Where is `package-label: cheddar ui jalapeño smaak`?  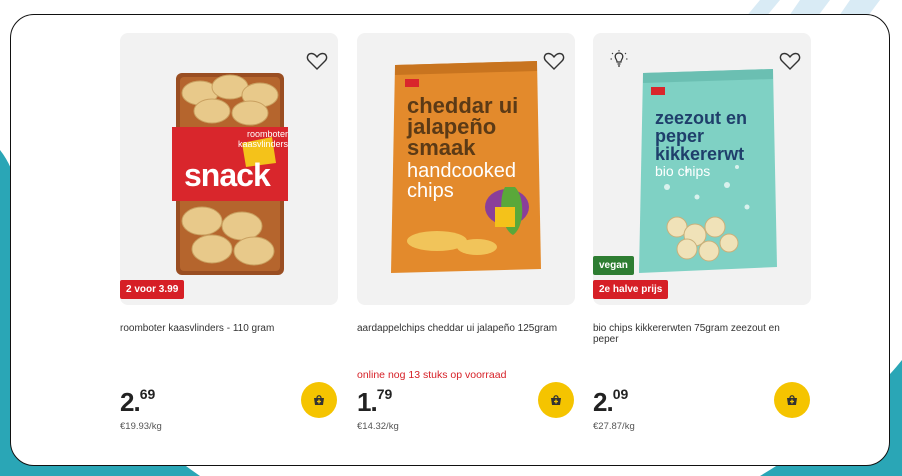
package-label: cheddar ui jalapeño smaak is located at coordinates (463, 126).